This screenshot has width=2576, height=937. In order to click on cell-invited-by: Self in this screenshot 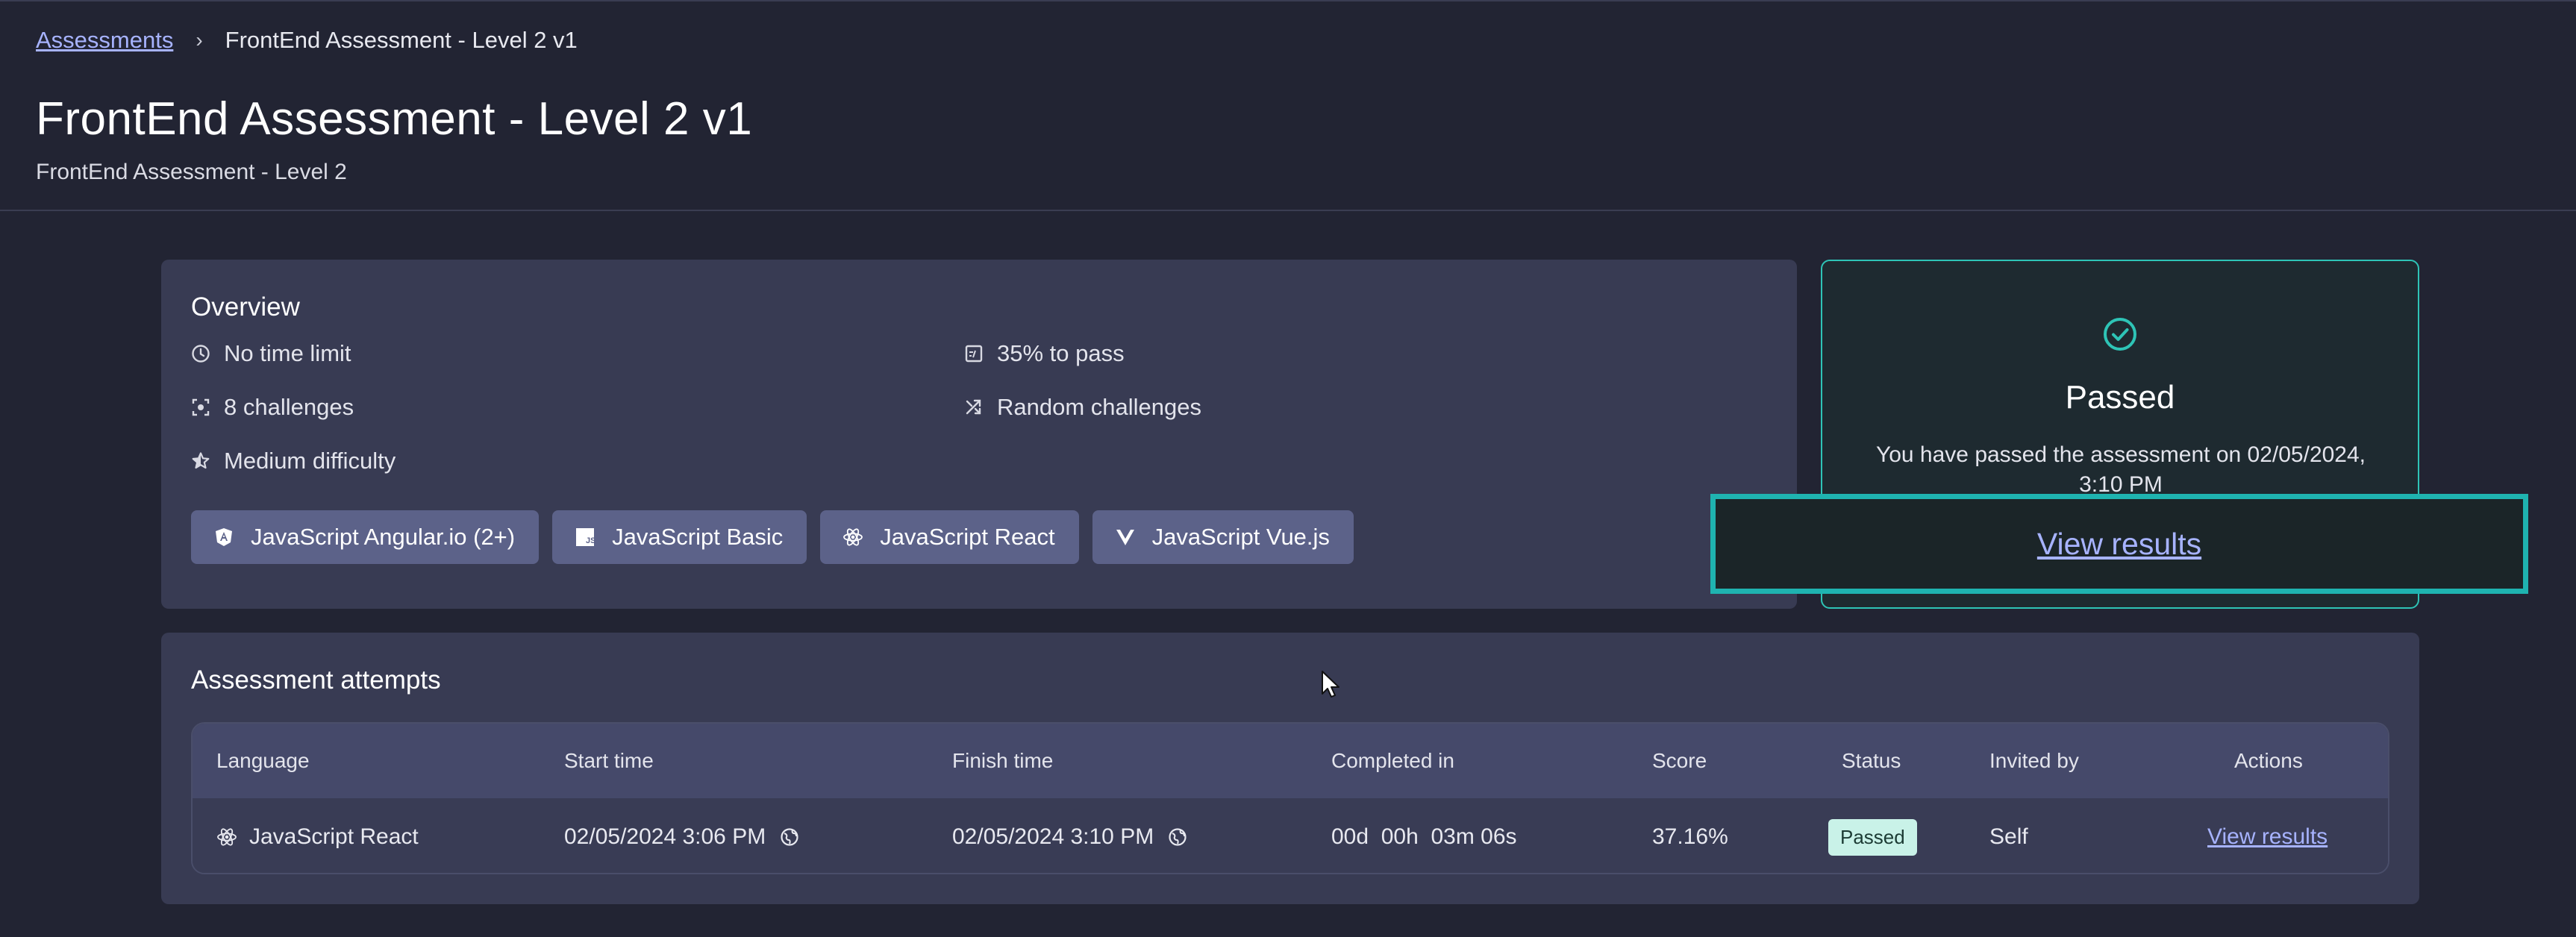, I will do `click(2008, 836)`.